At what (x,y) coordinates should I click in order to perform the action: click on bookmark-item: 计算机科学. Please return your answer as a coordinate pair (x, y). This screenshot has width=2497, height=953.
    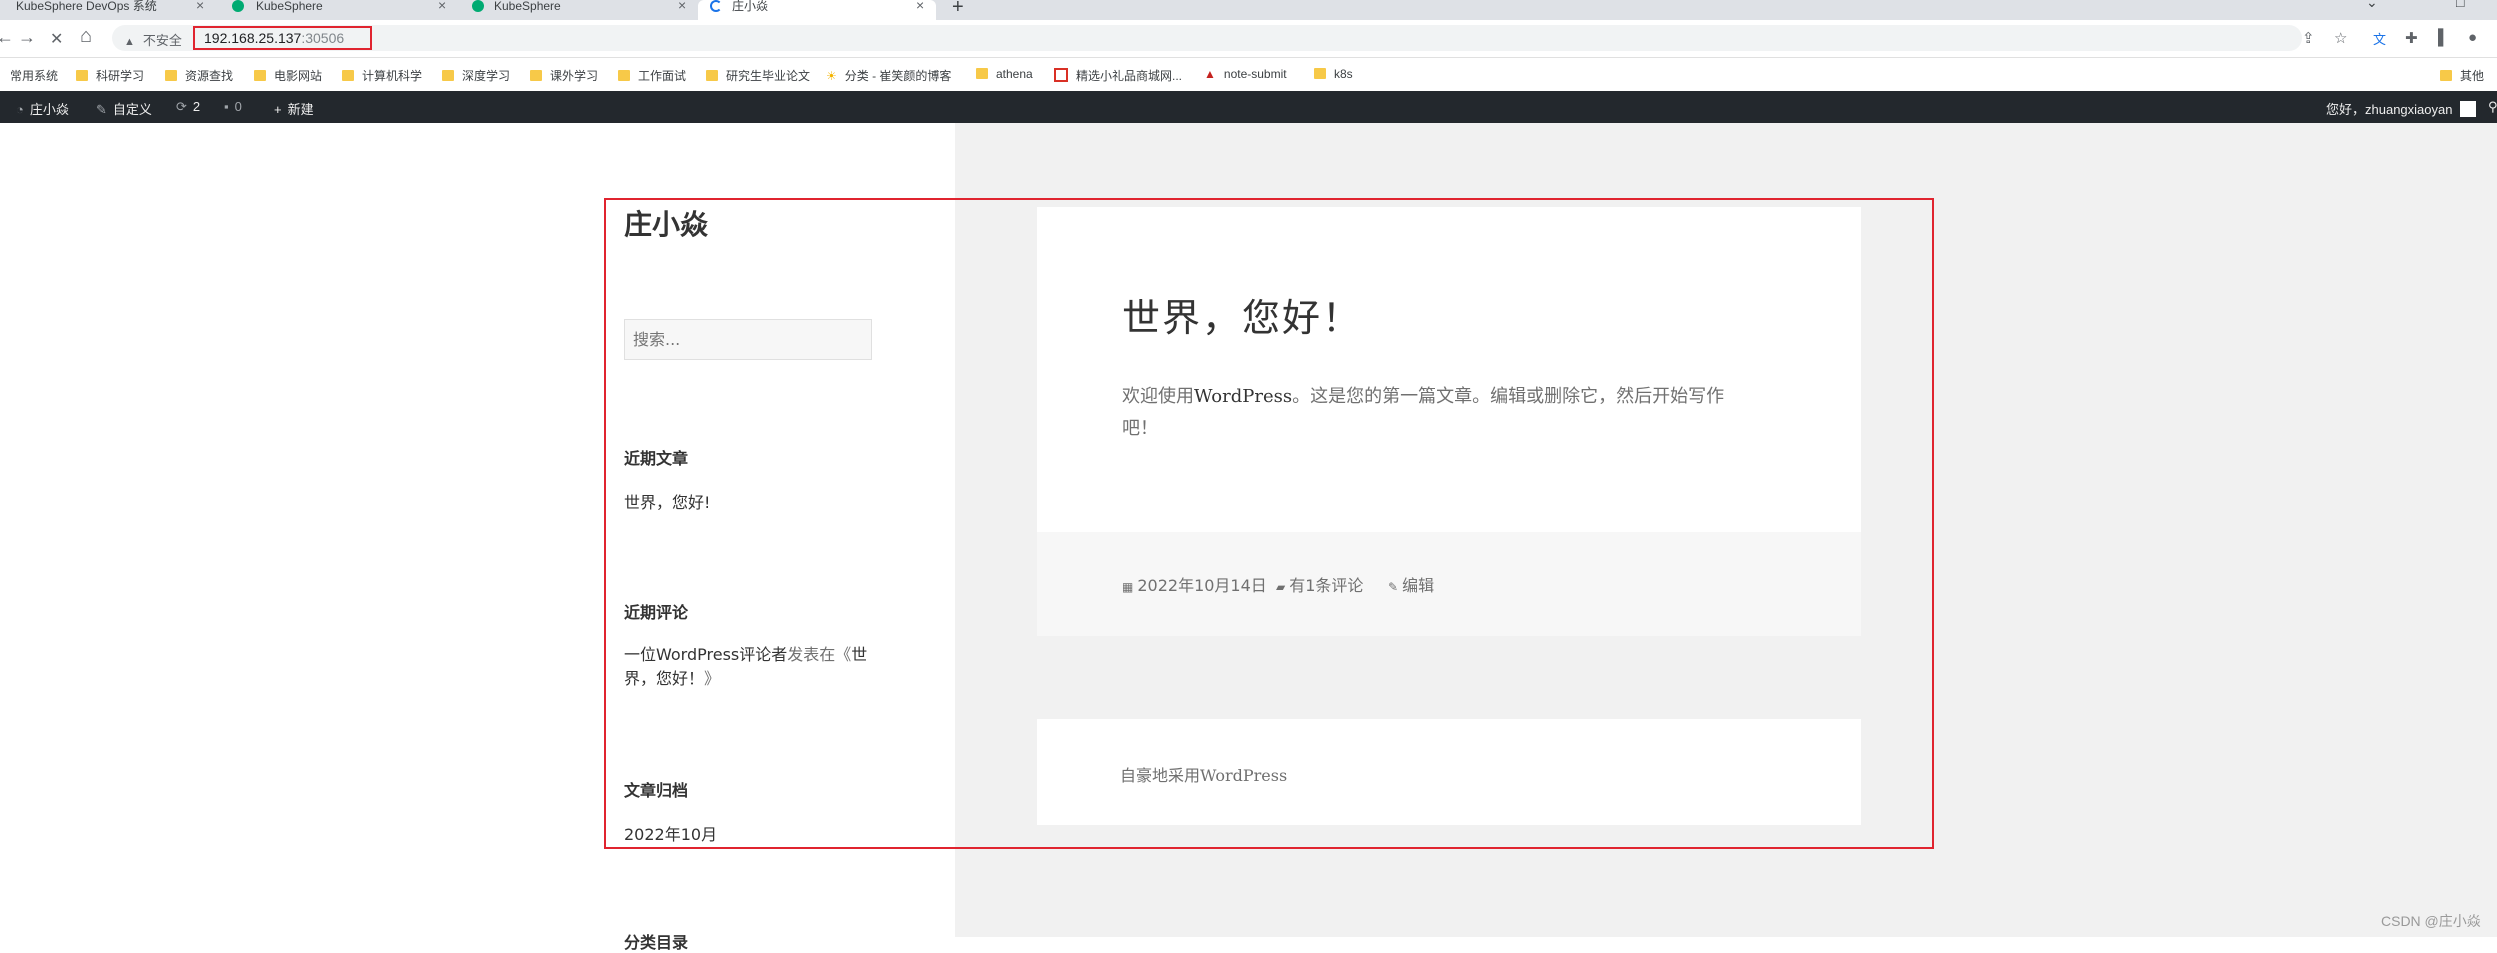
    Looking at the image, I should click on (382, 75).